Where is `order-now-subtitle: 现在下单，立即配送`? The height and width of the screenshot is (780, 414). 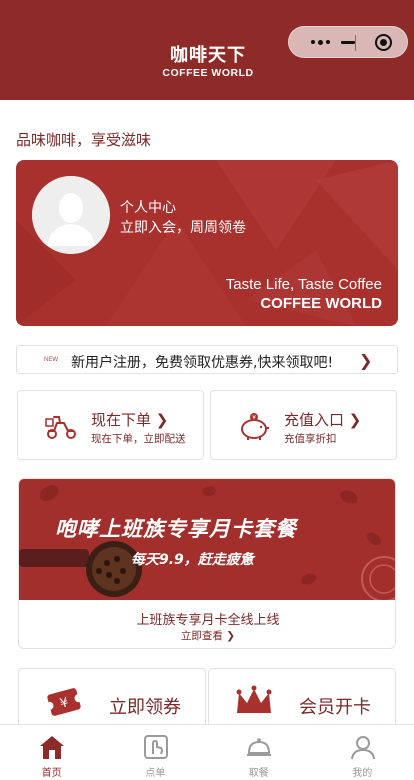
order-now-subtitle: 现在下单，立即配送 is located at coordinates (138, 439).